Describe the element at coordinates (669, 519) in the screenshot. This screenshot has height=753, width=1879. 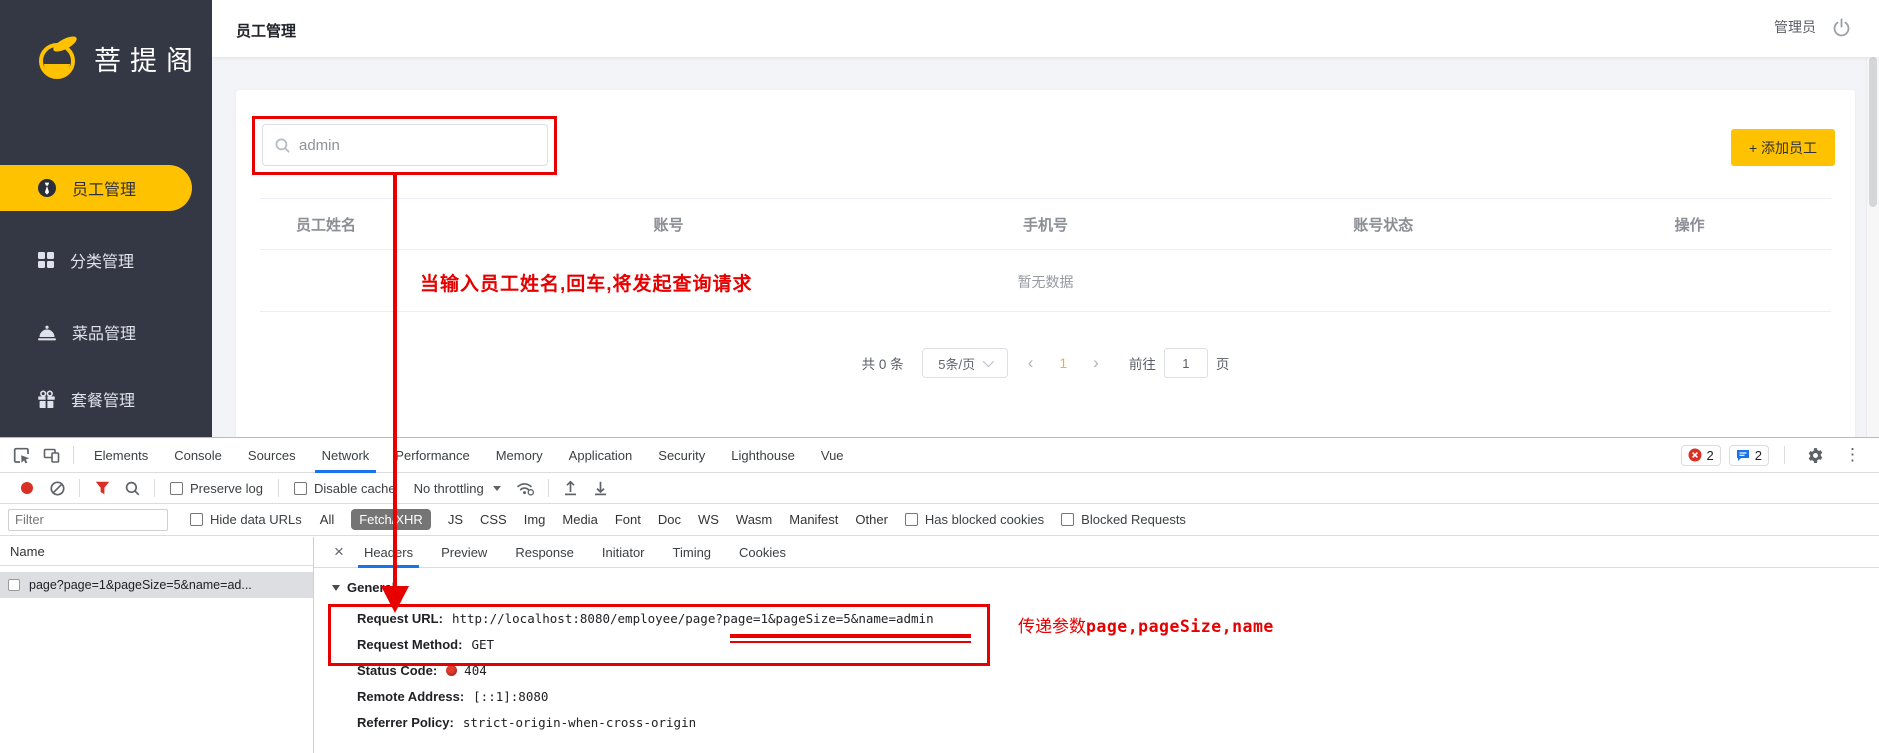
I see `filter-type-doc: Doc` at that location.